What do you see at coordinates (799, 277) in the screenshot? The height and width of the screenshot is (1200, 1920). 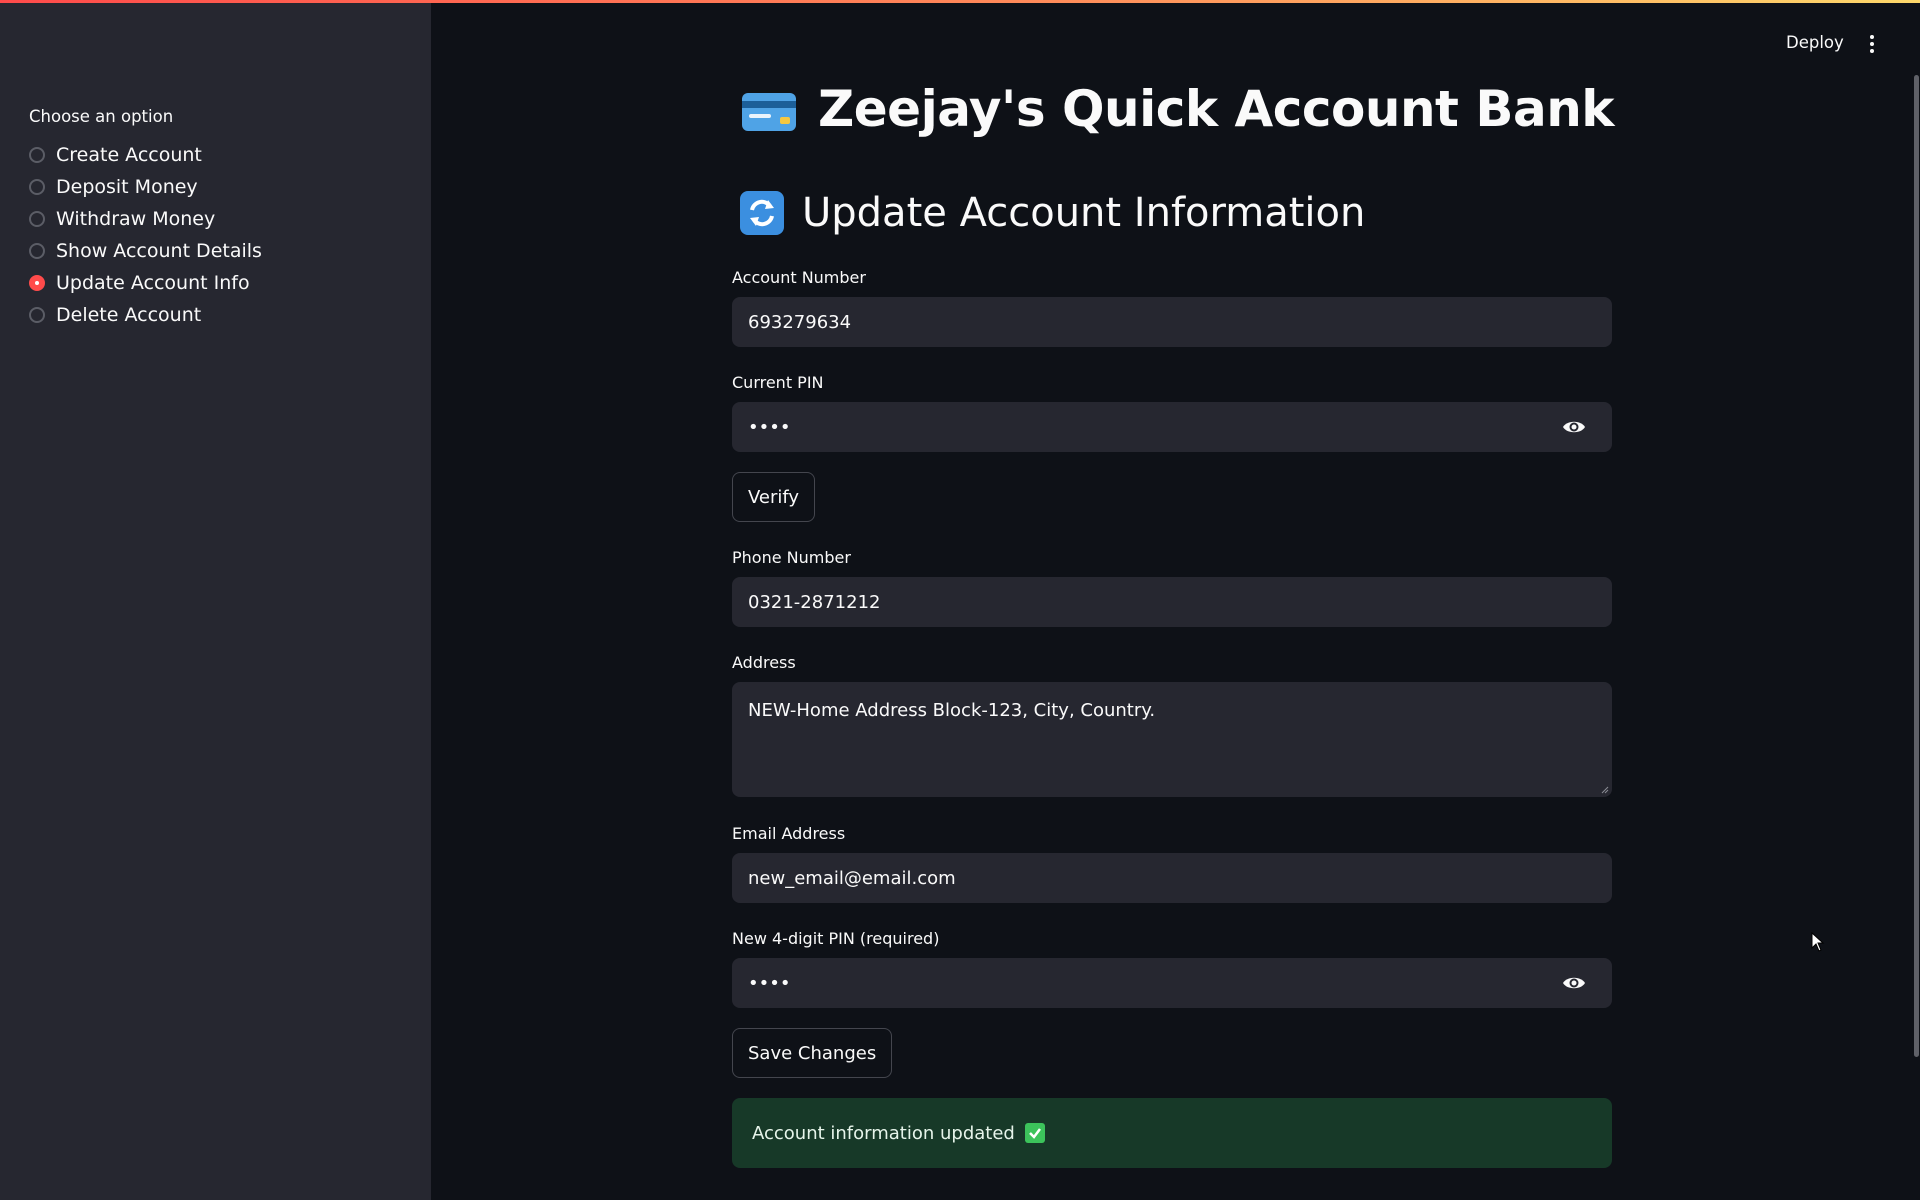 I see `account-number-label: Account Number` at bounding box center [799, 277].